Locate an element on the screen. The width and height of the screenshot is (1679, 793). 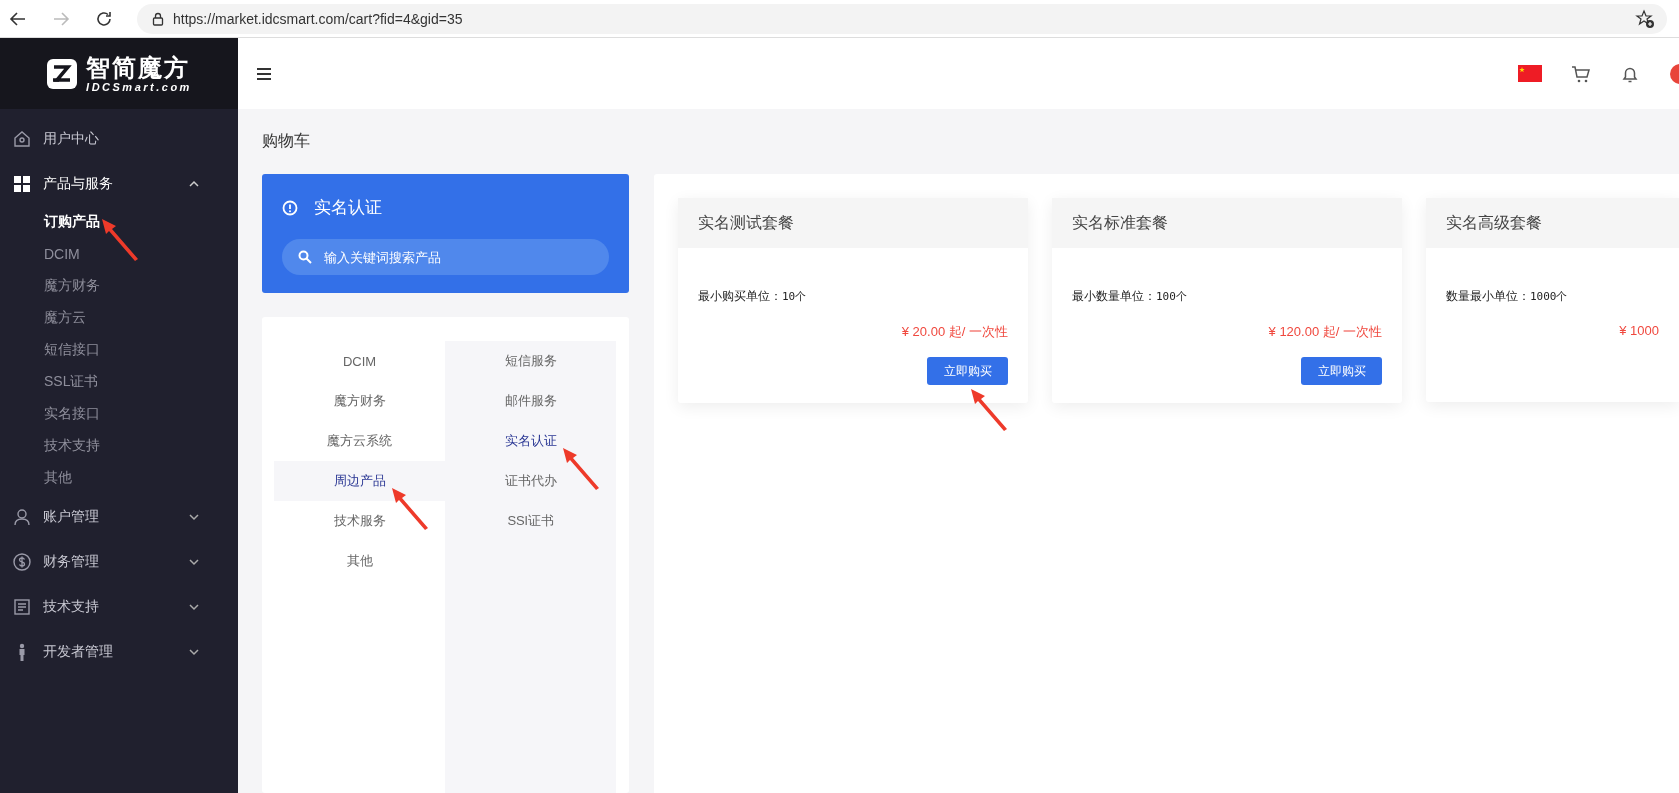
product-title: 实名测试套餐 is located at coordinates (746, 222).